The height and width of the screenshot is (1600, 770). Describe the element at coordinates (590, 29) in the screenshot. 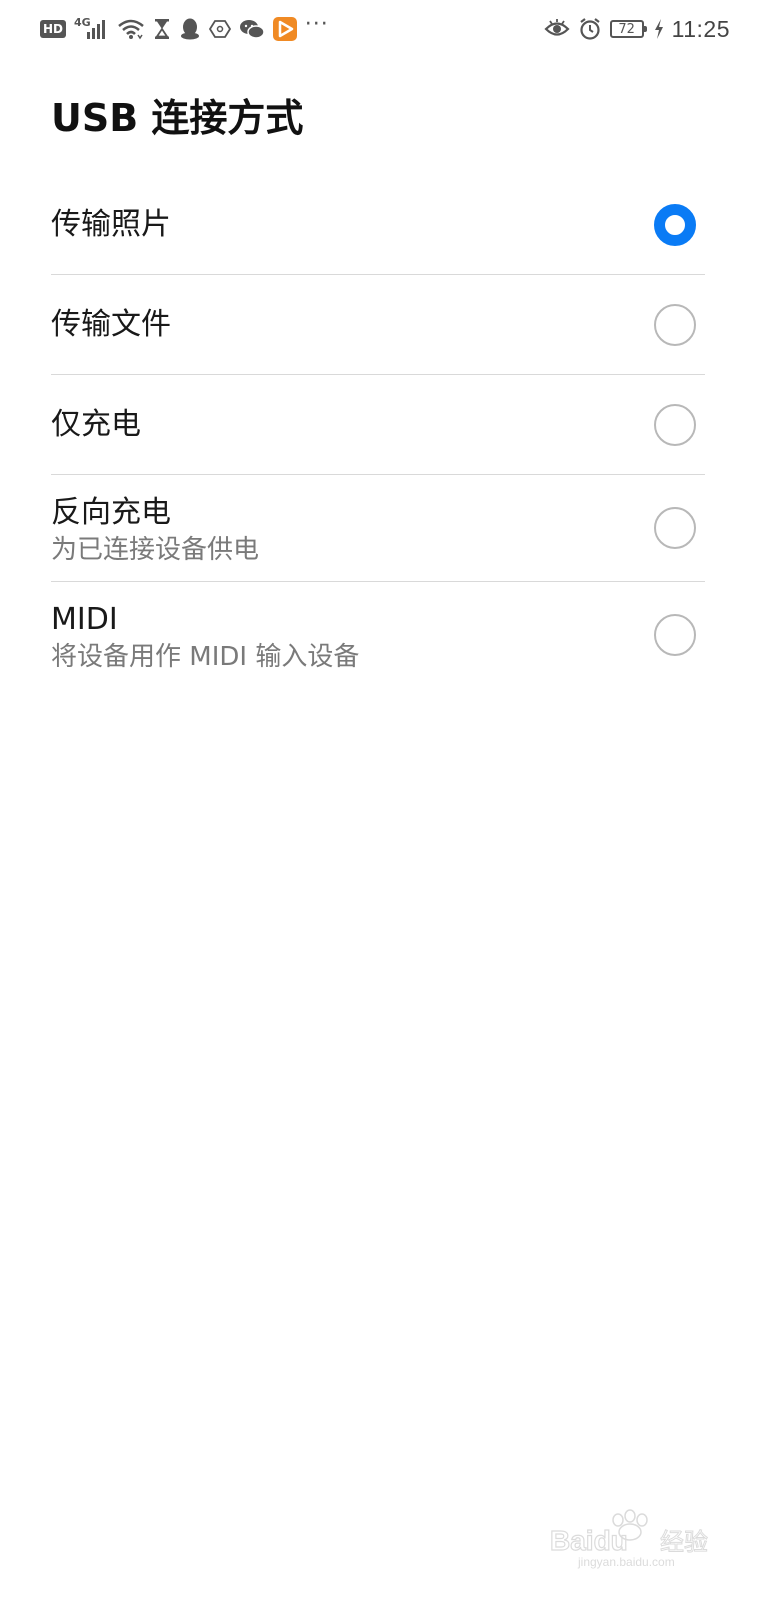

I see `alarm-icon` at that location.